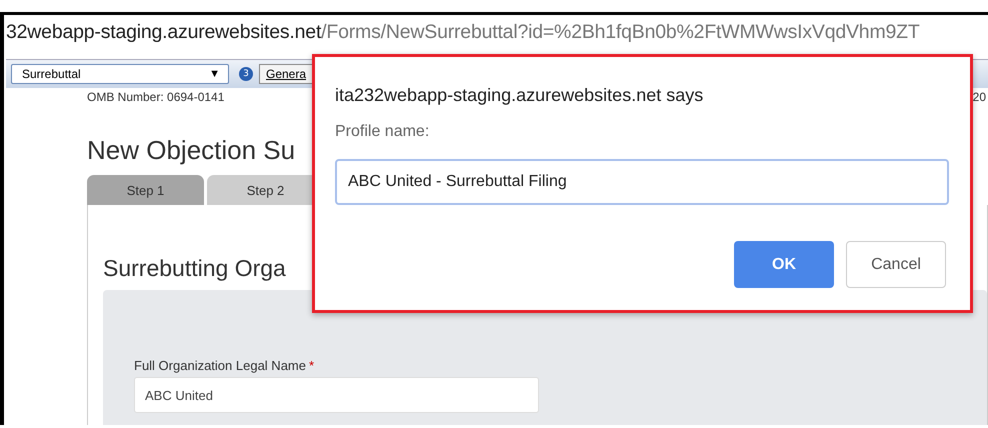  Describe the element at coordinates (382, 132) in the screenshot. I see `prompt-label: Profile name:` at that location.